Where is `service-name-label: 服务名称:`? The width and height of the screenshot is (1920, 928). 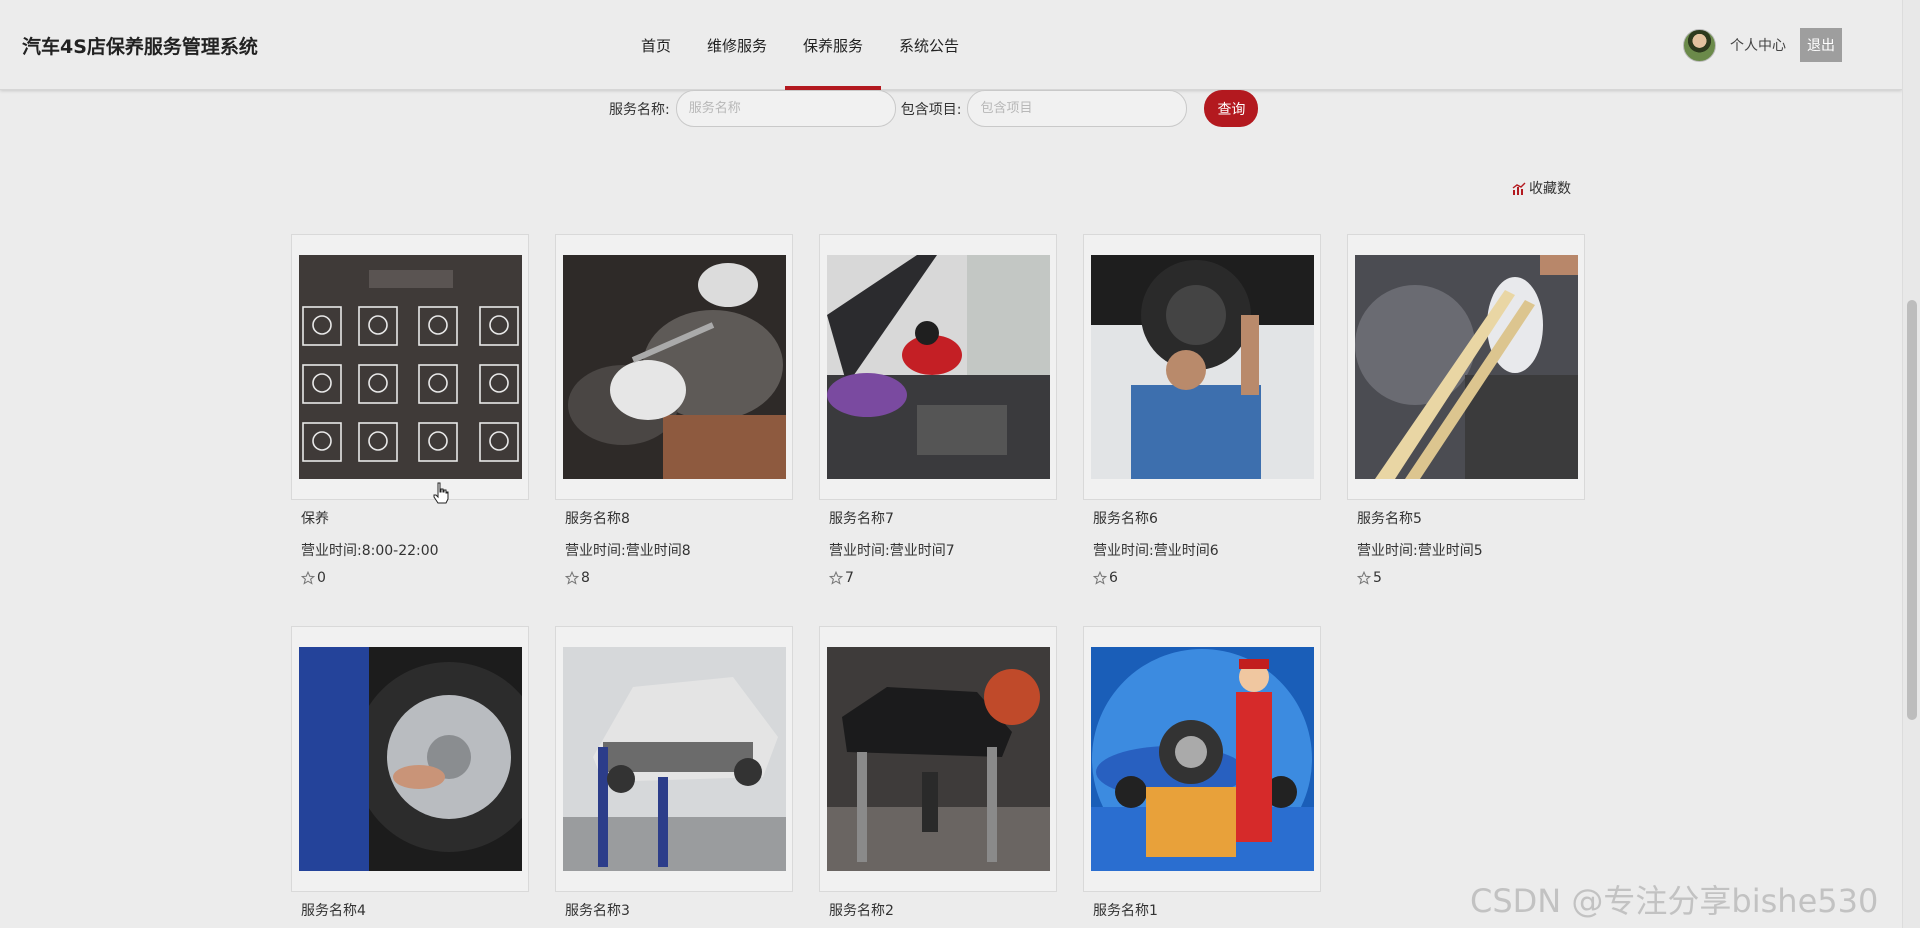
service-name-label: 服务名称: is located at coordinates (639, 109).